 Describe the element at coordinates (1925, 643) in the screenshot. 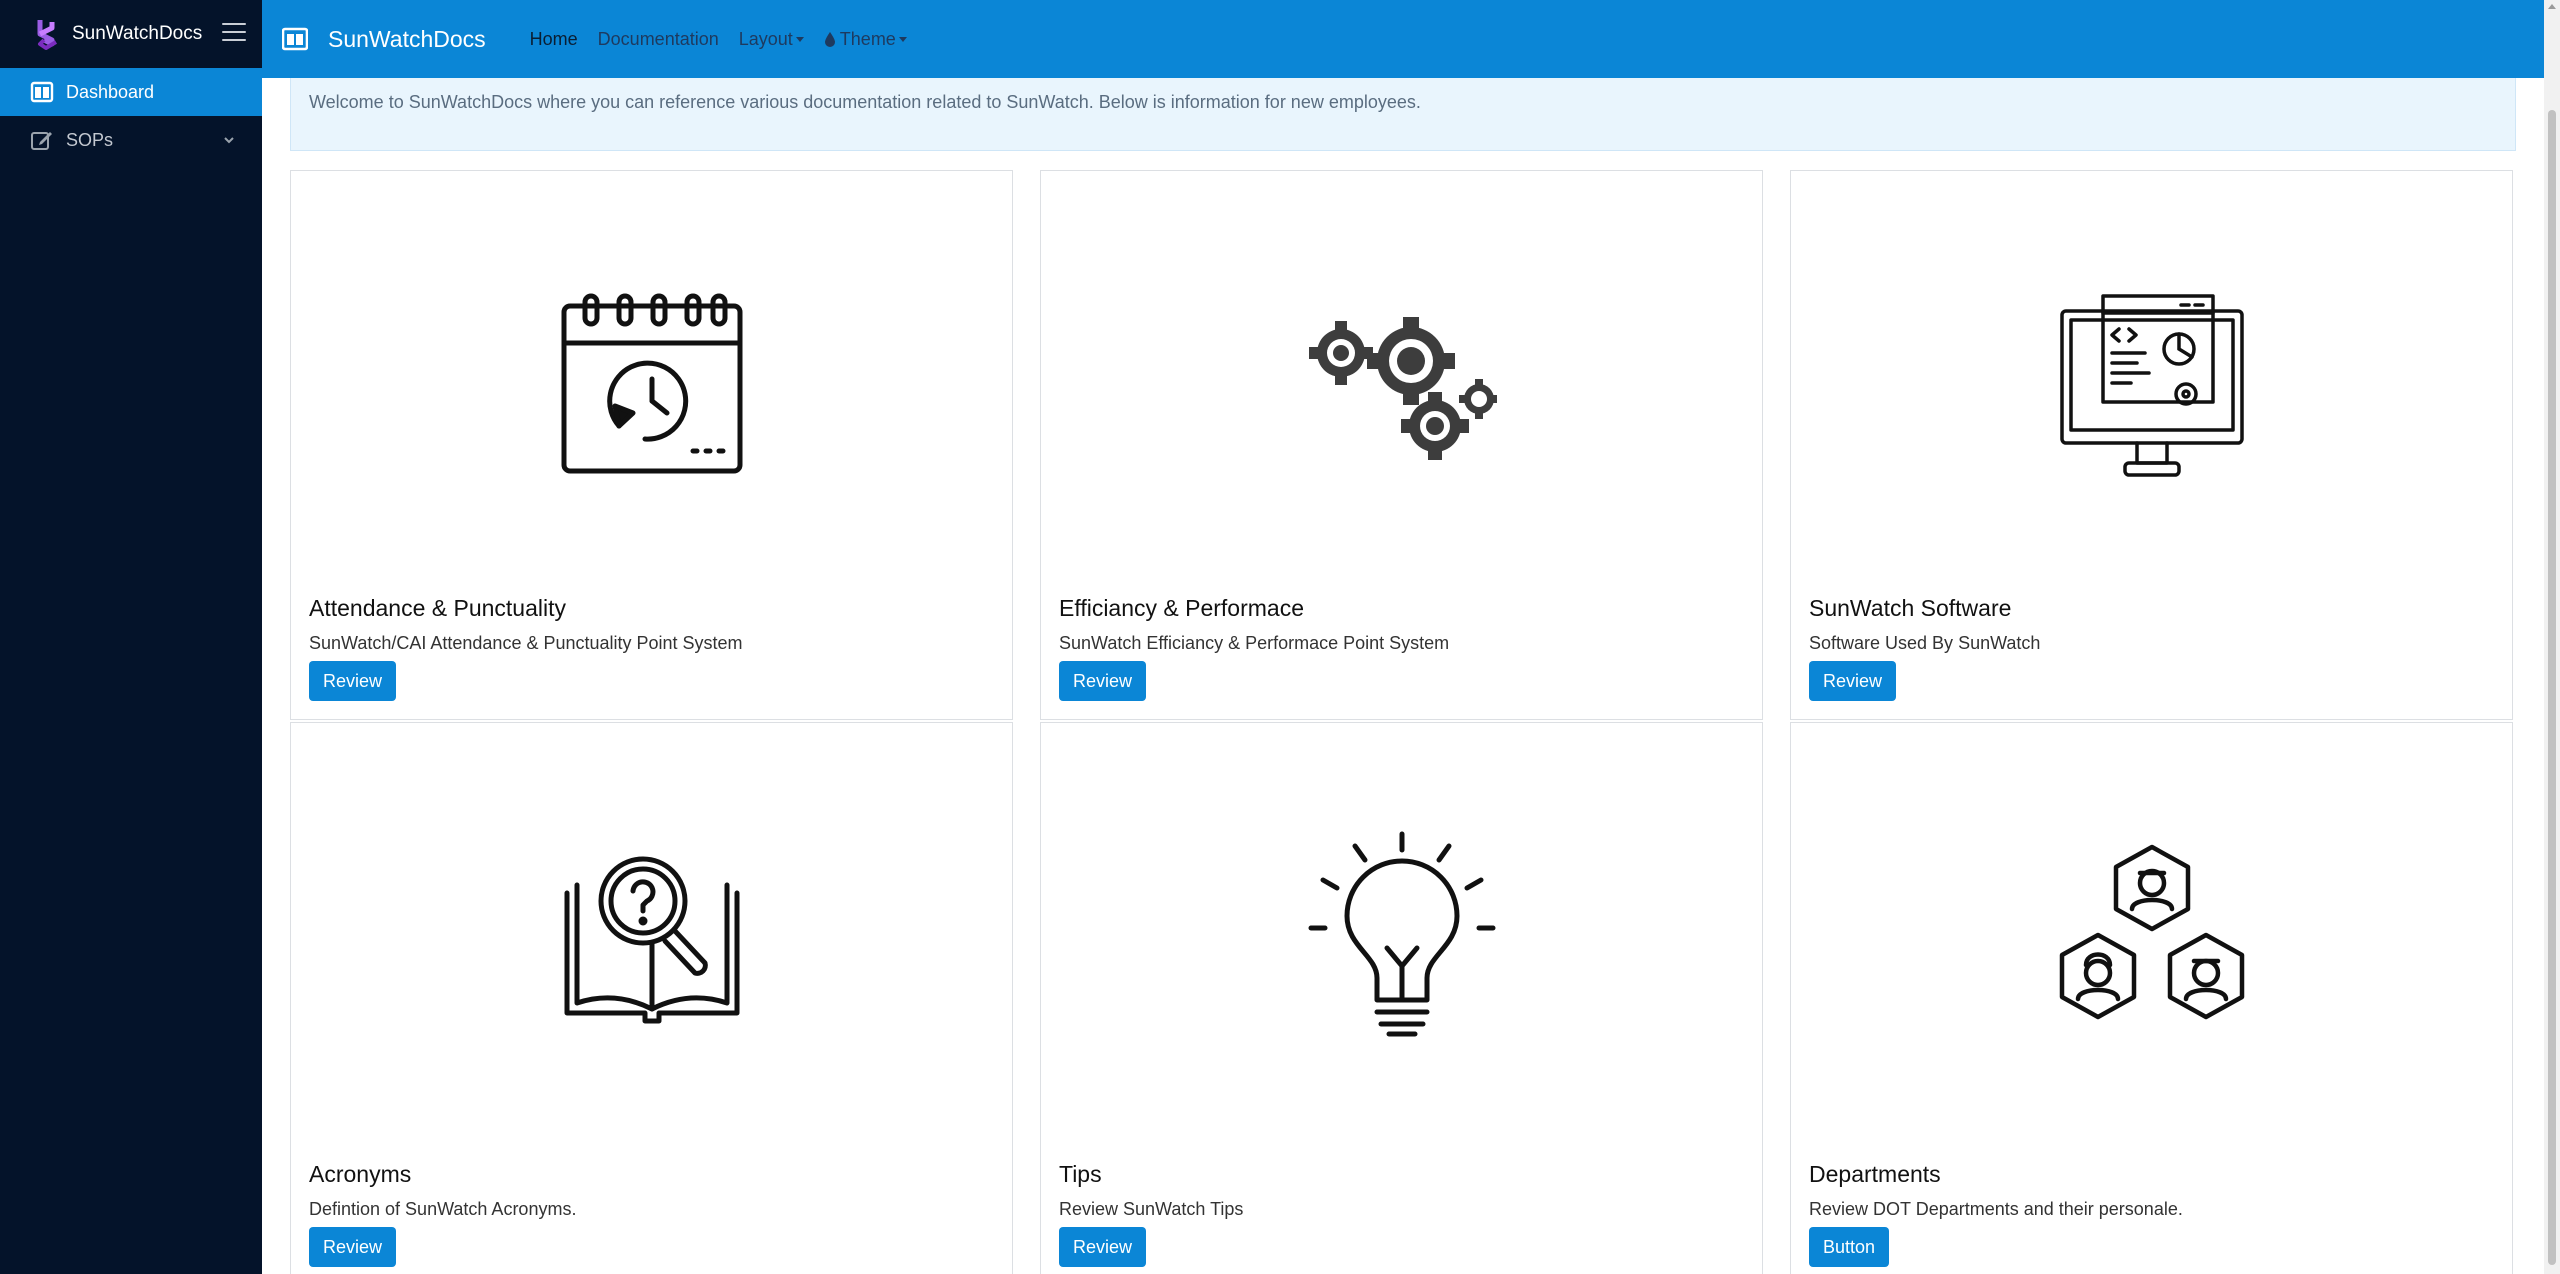

I see `card-description: Software Used By SunWatch` at that location.